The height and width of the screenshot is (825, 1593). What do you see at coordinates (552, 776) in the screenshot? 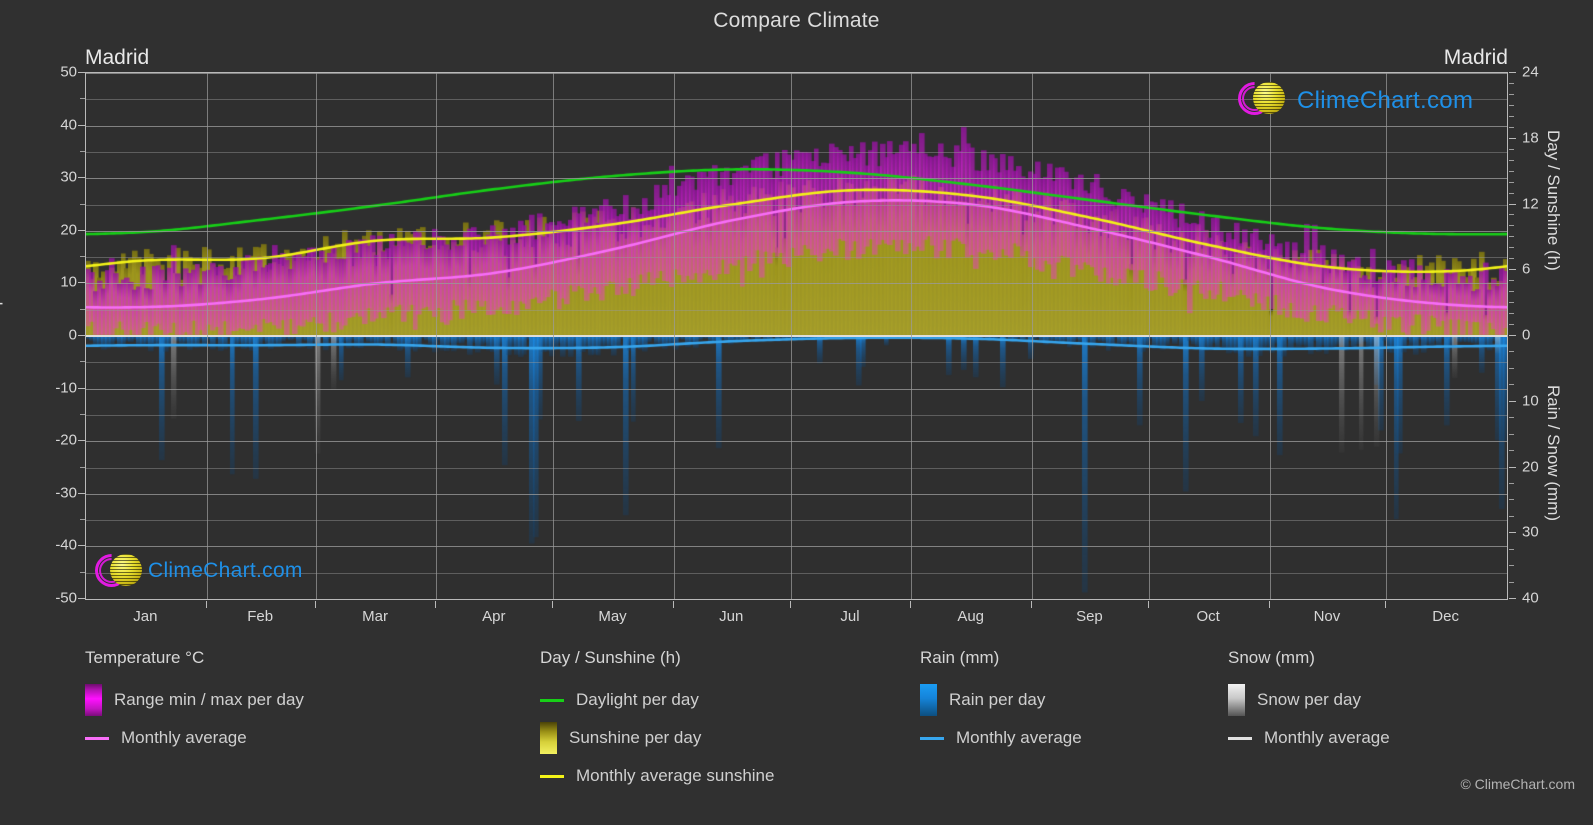
I see `sunshine-average-line` at bounding box center [552, 776].